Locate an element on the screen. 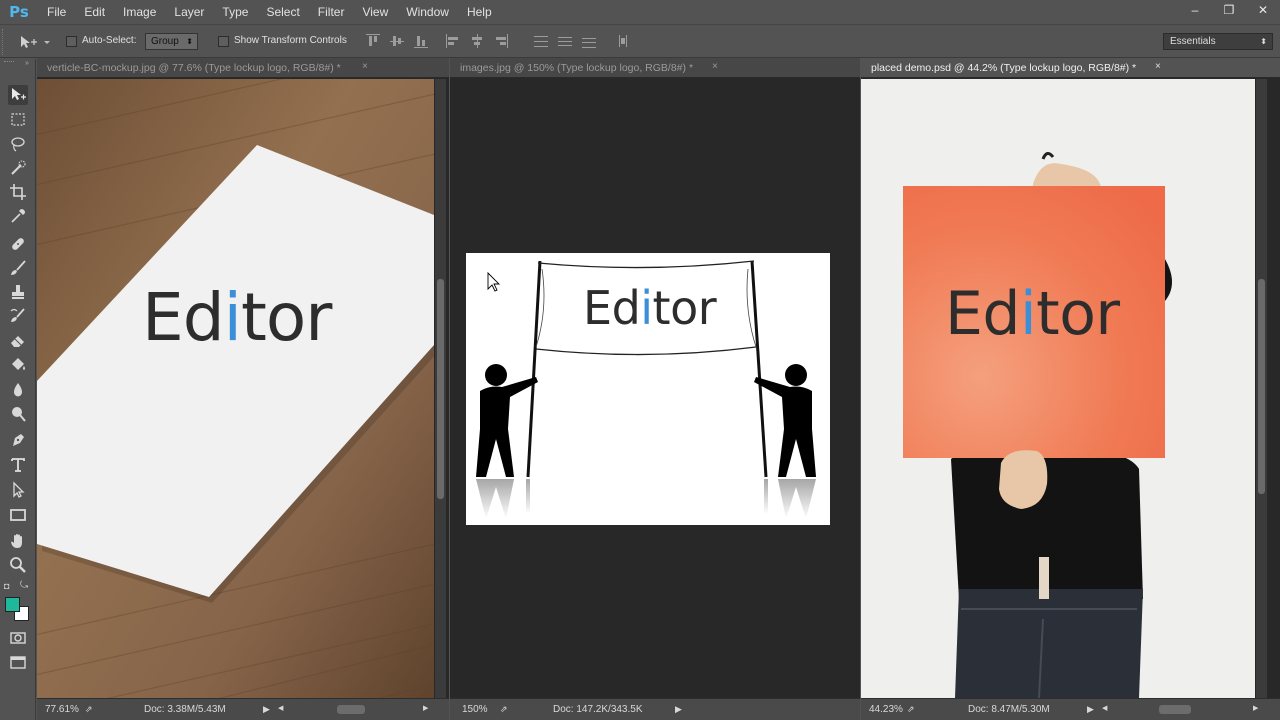  menu-file: File is located at coordinates (56, 12).